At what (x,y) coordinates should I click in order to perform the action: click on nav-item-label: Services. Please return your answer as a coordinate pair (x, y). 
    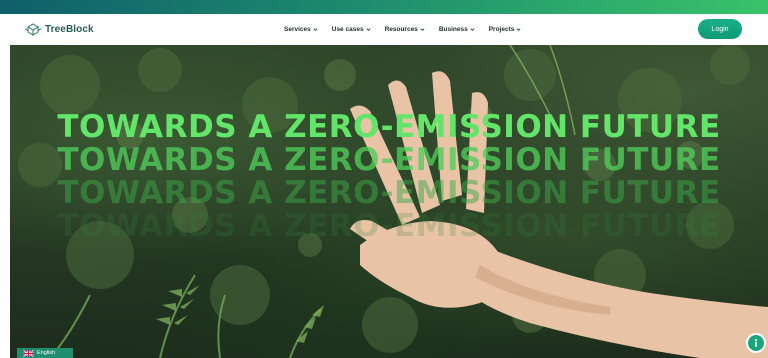
    Looking at the image, I should click on (297, 29).